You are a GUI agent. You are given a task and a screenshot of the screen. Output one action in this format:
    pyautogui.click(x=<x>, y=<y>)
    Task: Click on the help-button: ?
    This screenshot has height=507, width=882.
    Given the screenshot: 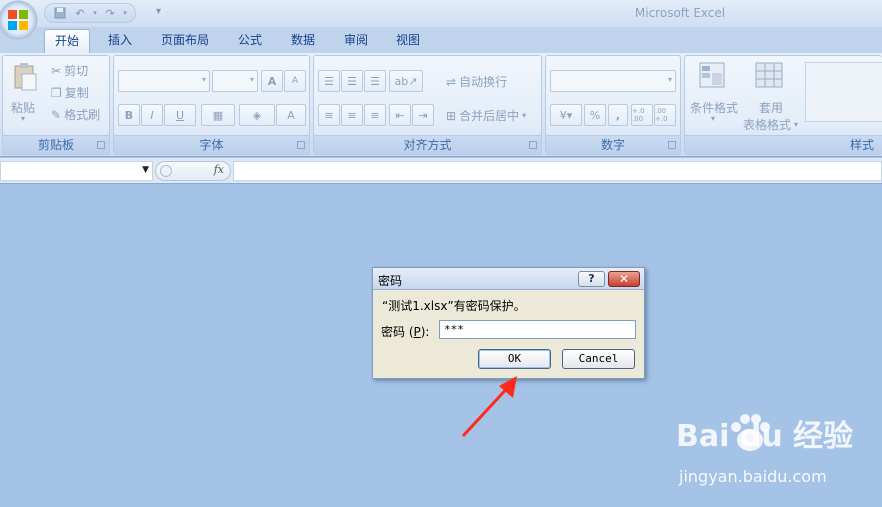 What is the action you would take?
    pyautogui.click(x=591, y=279)
    